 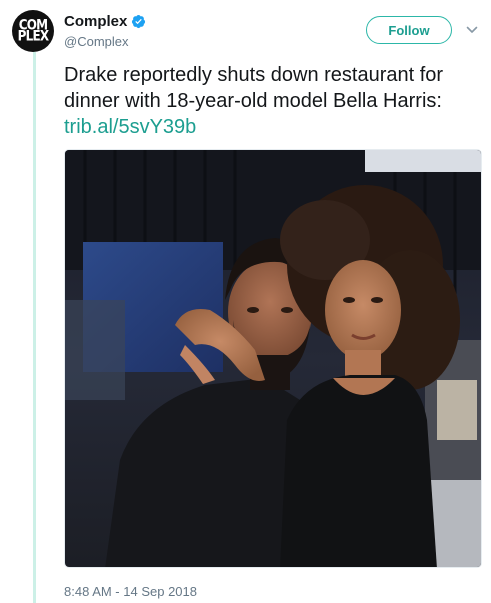 I want to click on follow-button: Follow, so click(x=409, y=30).